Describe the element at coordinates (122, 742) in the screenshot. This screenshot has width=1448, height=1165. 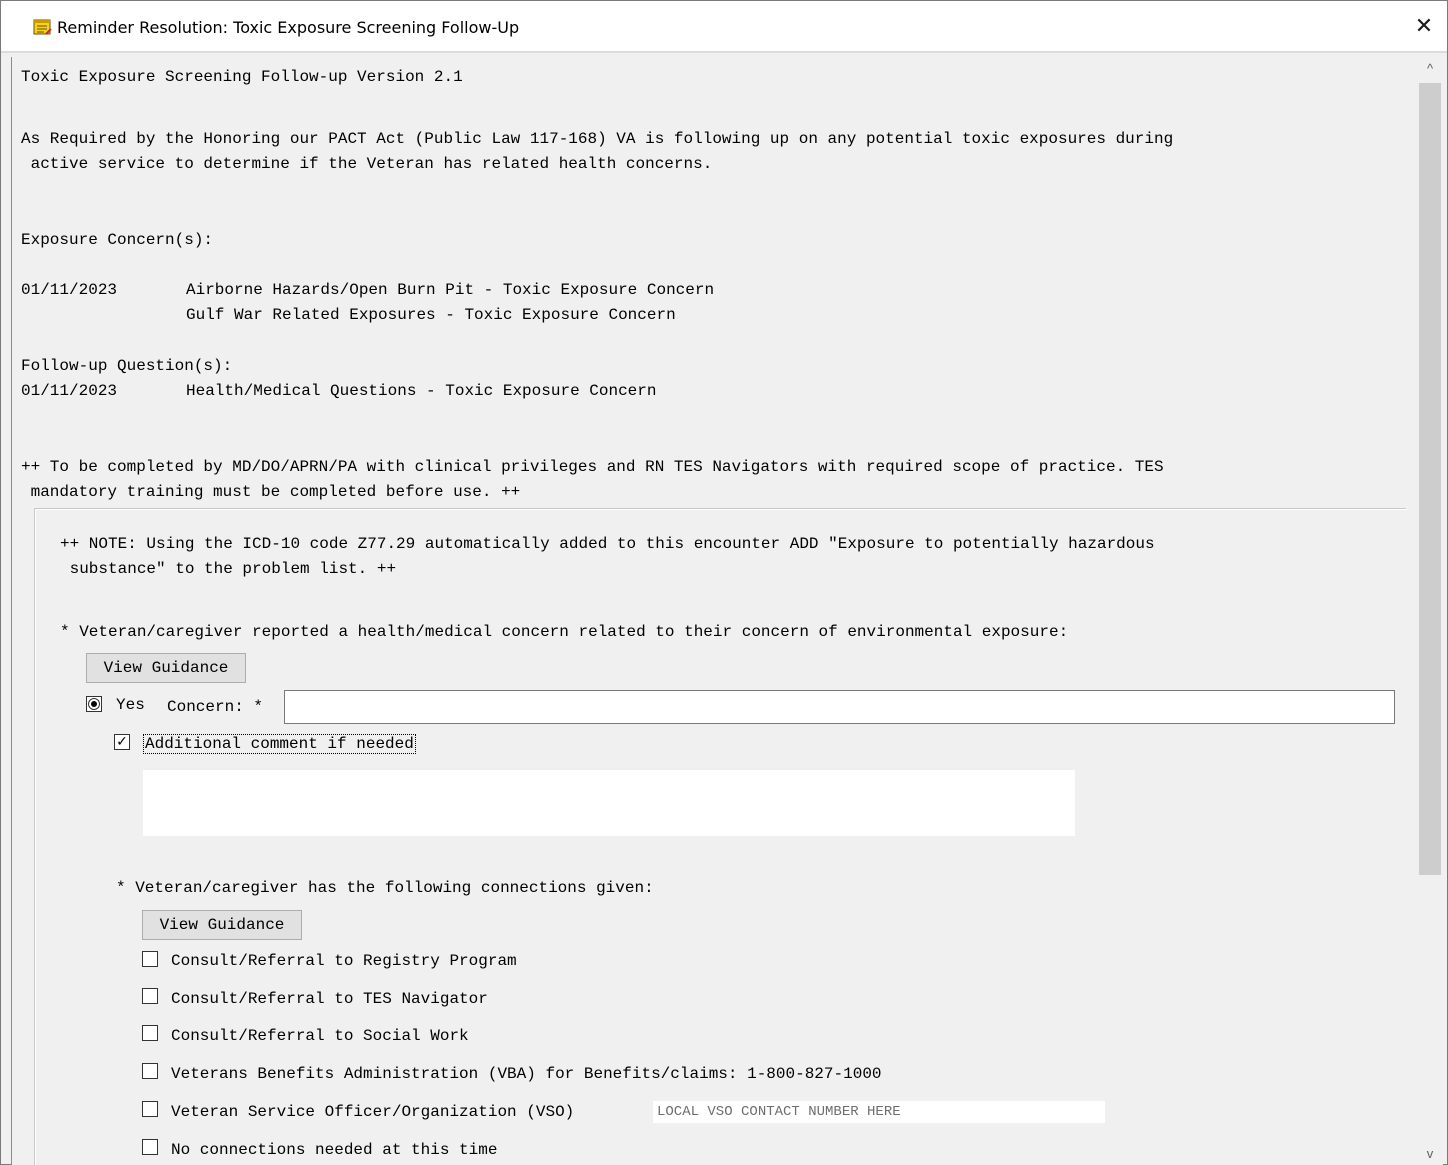
I see `additional-comment-checkbox: ✓` at that location.